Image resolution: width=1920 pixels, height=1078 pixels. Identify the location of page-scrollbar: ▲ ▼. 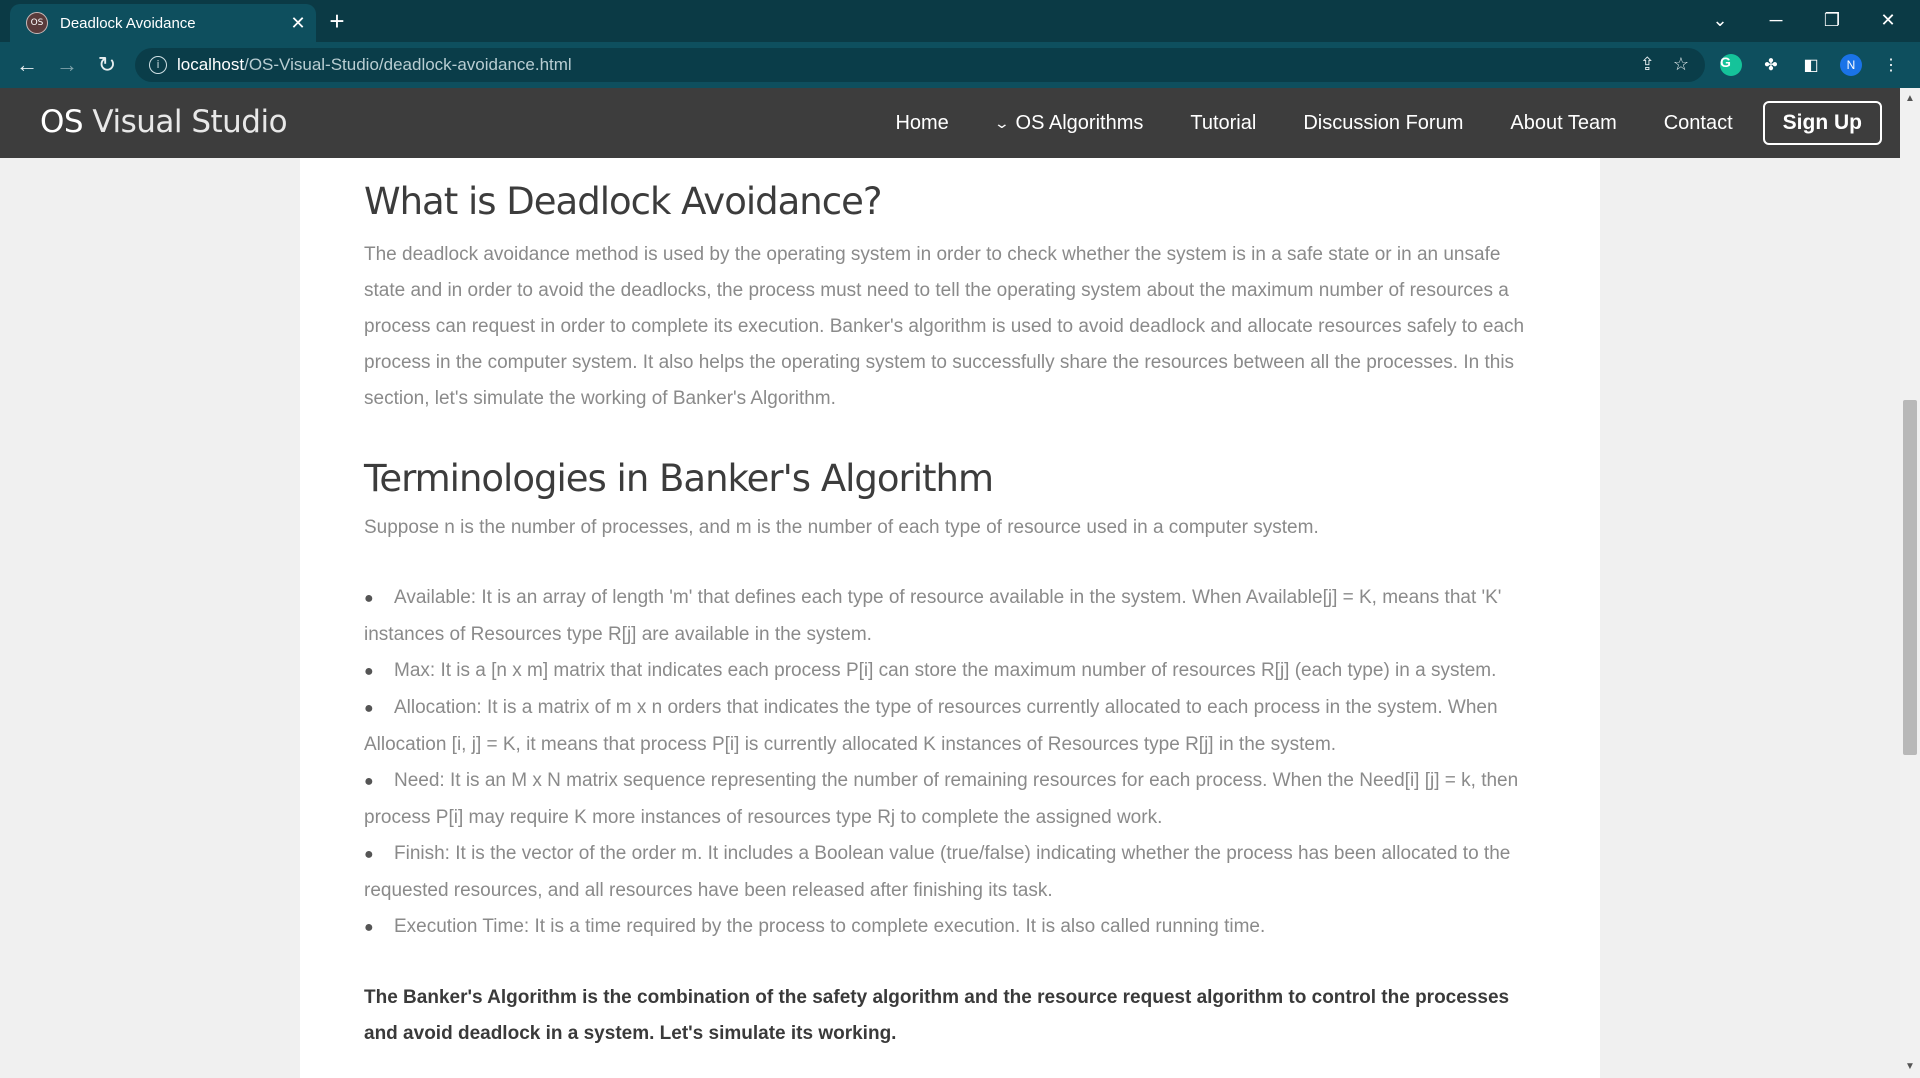
(1910, 583).